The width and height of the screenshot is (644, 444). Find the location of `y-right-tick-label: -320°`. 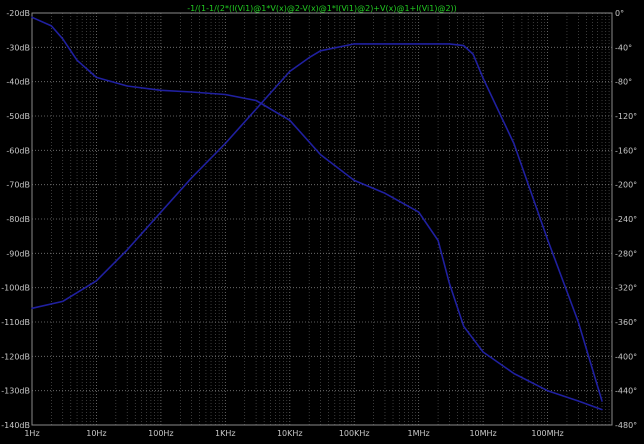

y-right-tick-label: -320° is located at coordinates (626, 288).